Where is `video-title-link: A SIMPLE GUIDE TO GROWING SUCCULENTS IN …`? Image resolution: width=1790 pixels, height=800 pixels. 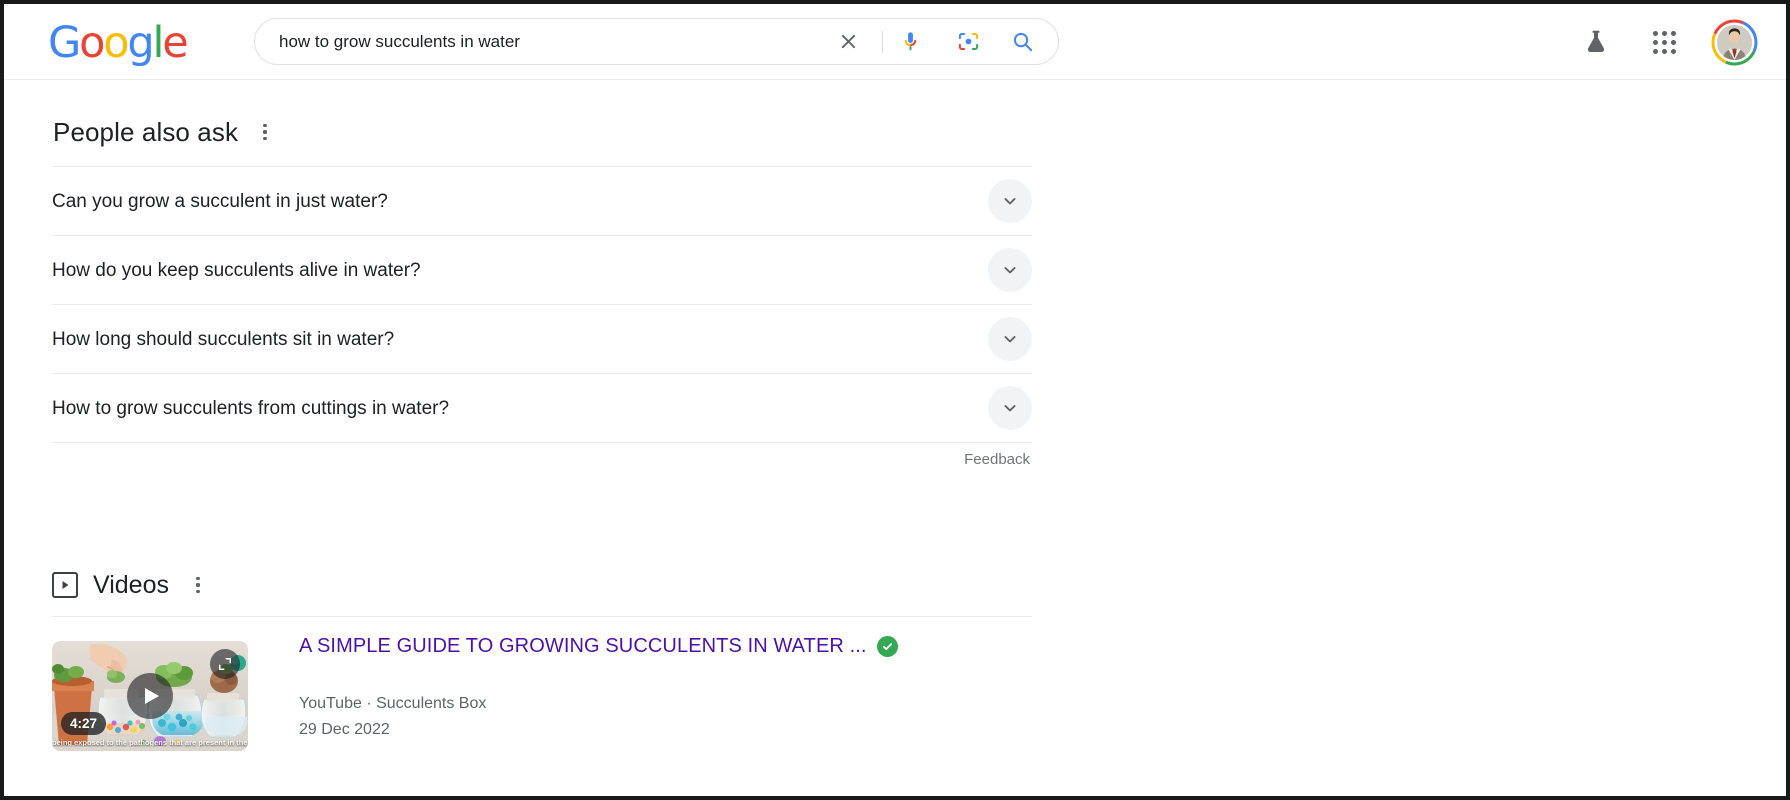
video-title-link: A SIMPLE GUIDE TO GROWING SUCCULENTS IN … is located at coordinates (583, 646).